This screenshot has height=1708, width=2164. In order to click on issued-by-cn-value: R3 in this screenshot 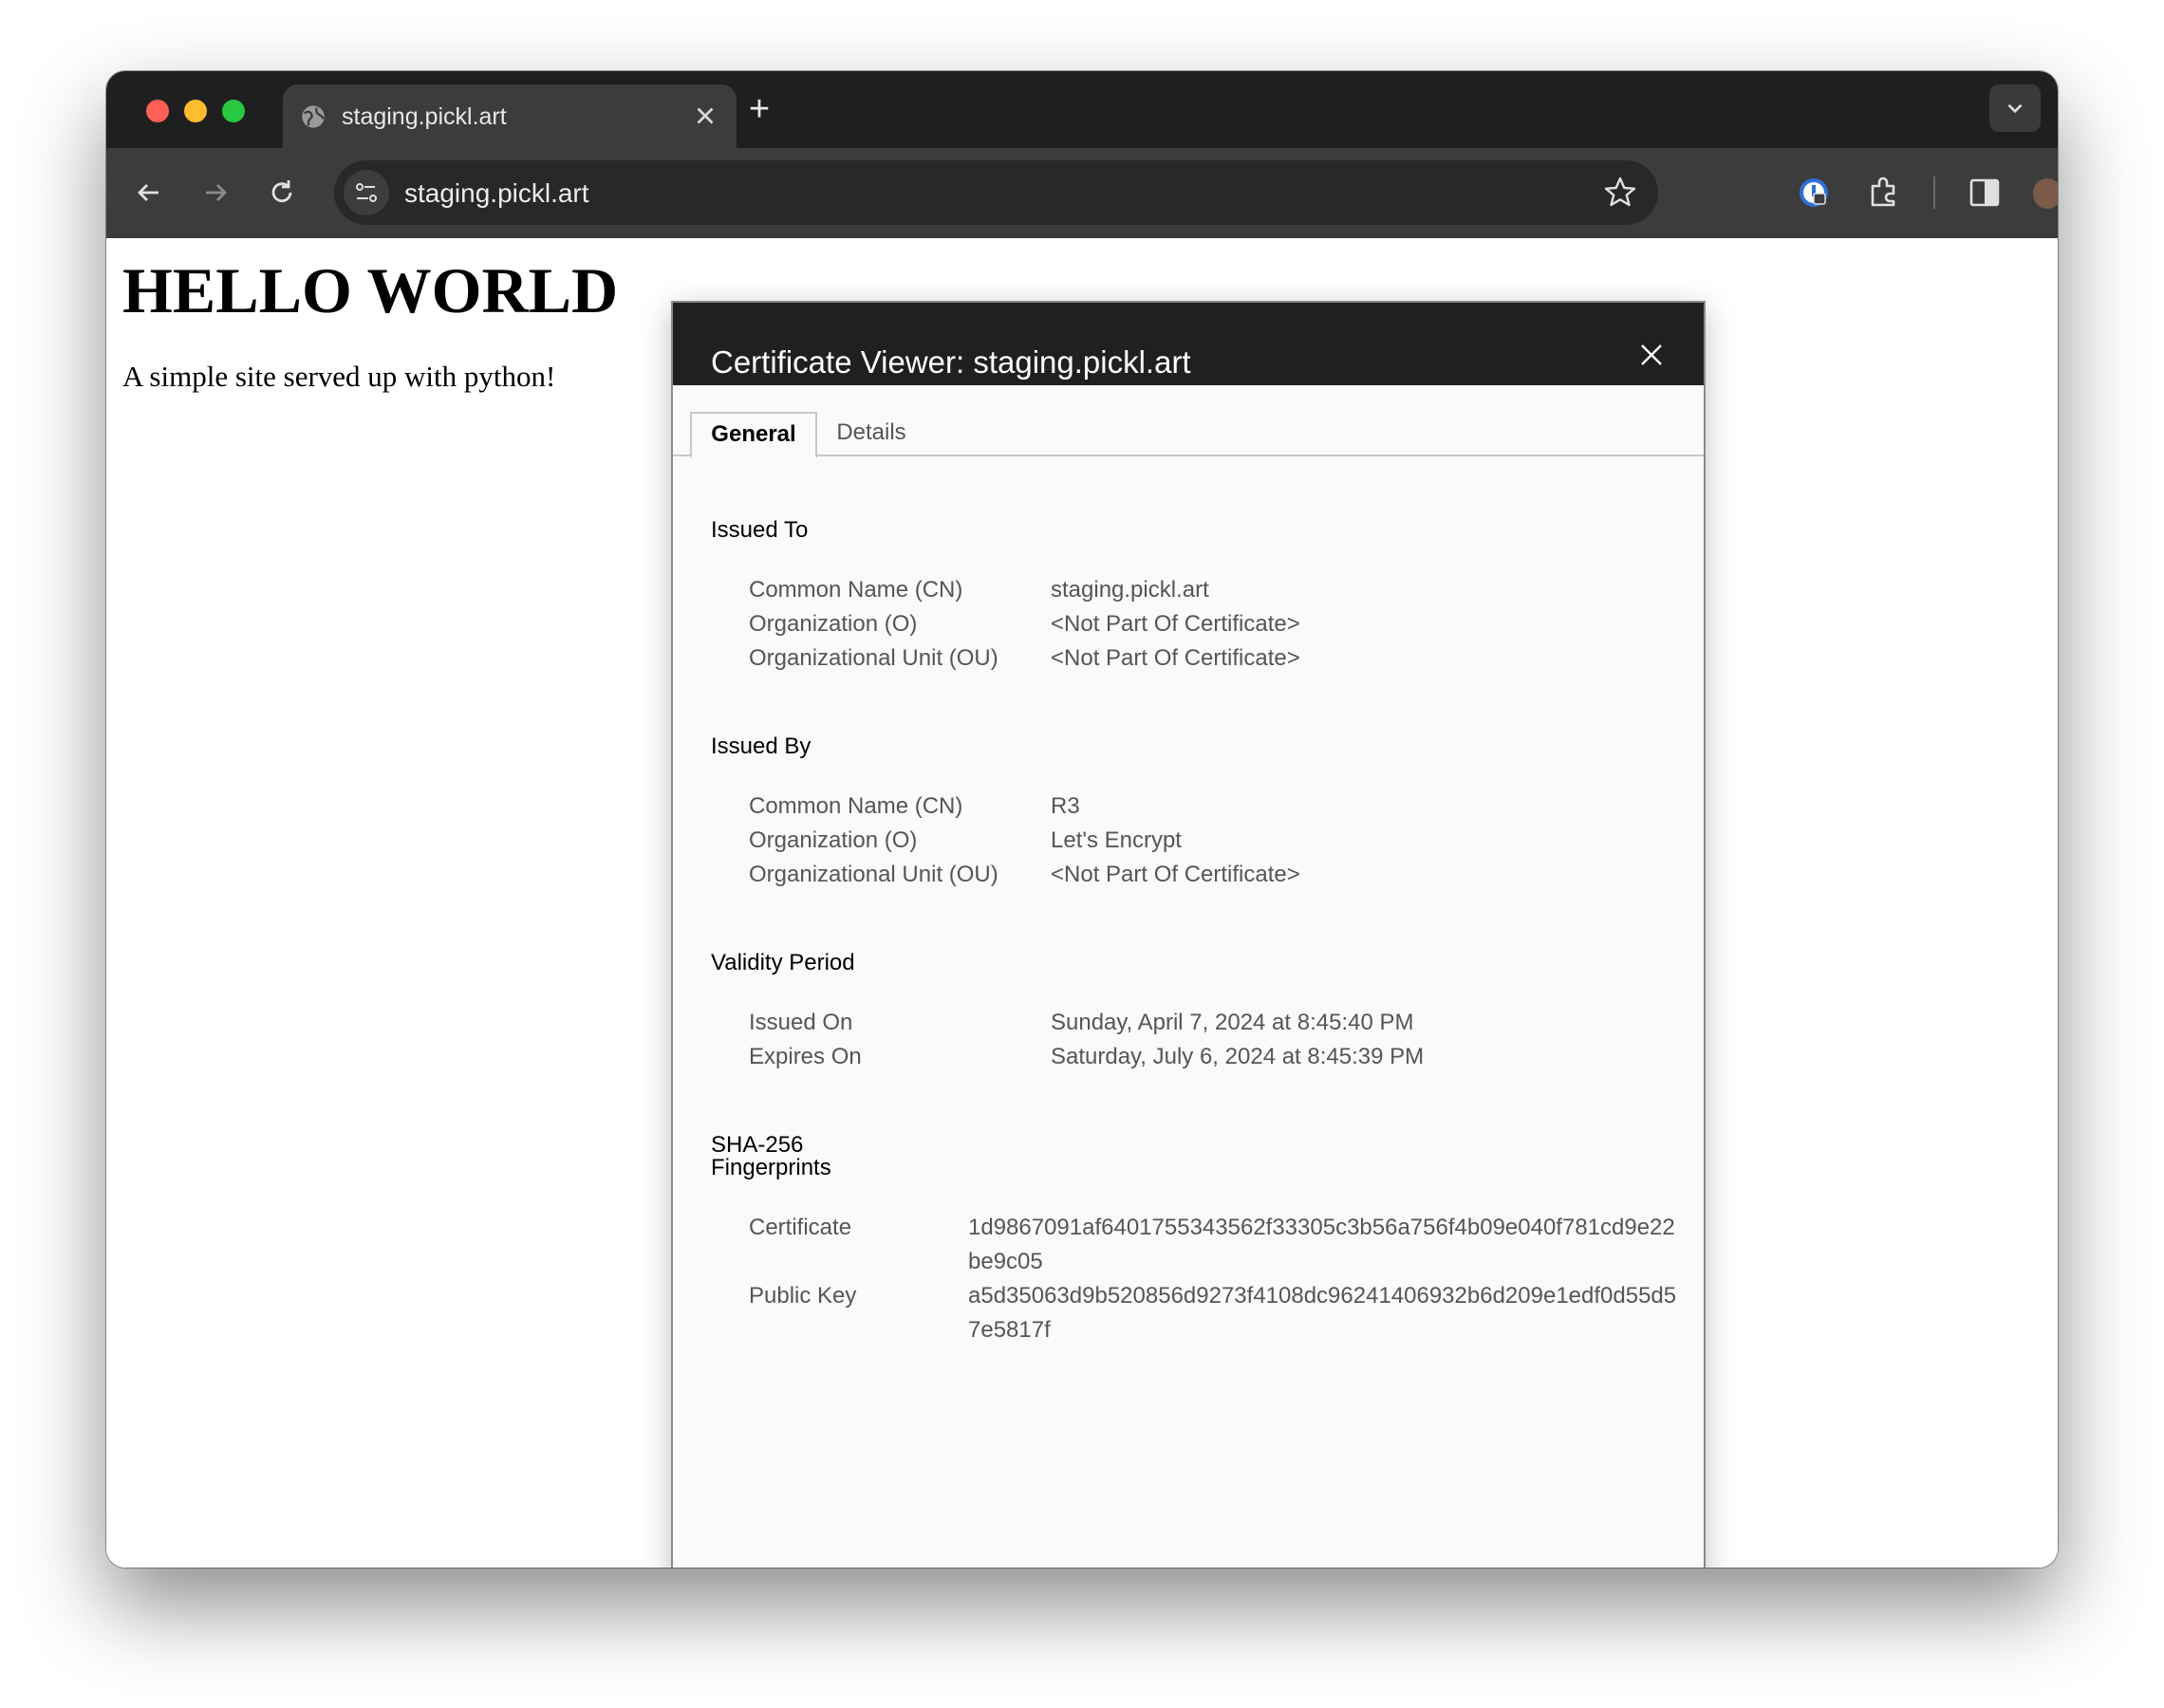, I will do `click(1065, 806)`.